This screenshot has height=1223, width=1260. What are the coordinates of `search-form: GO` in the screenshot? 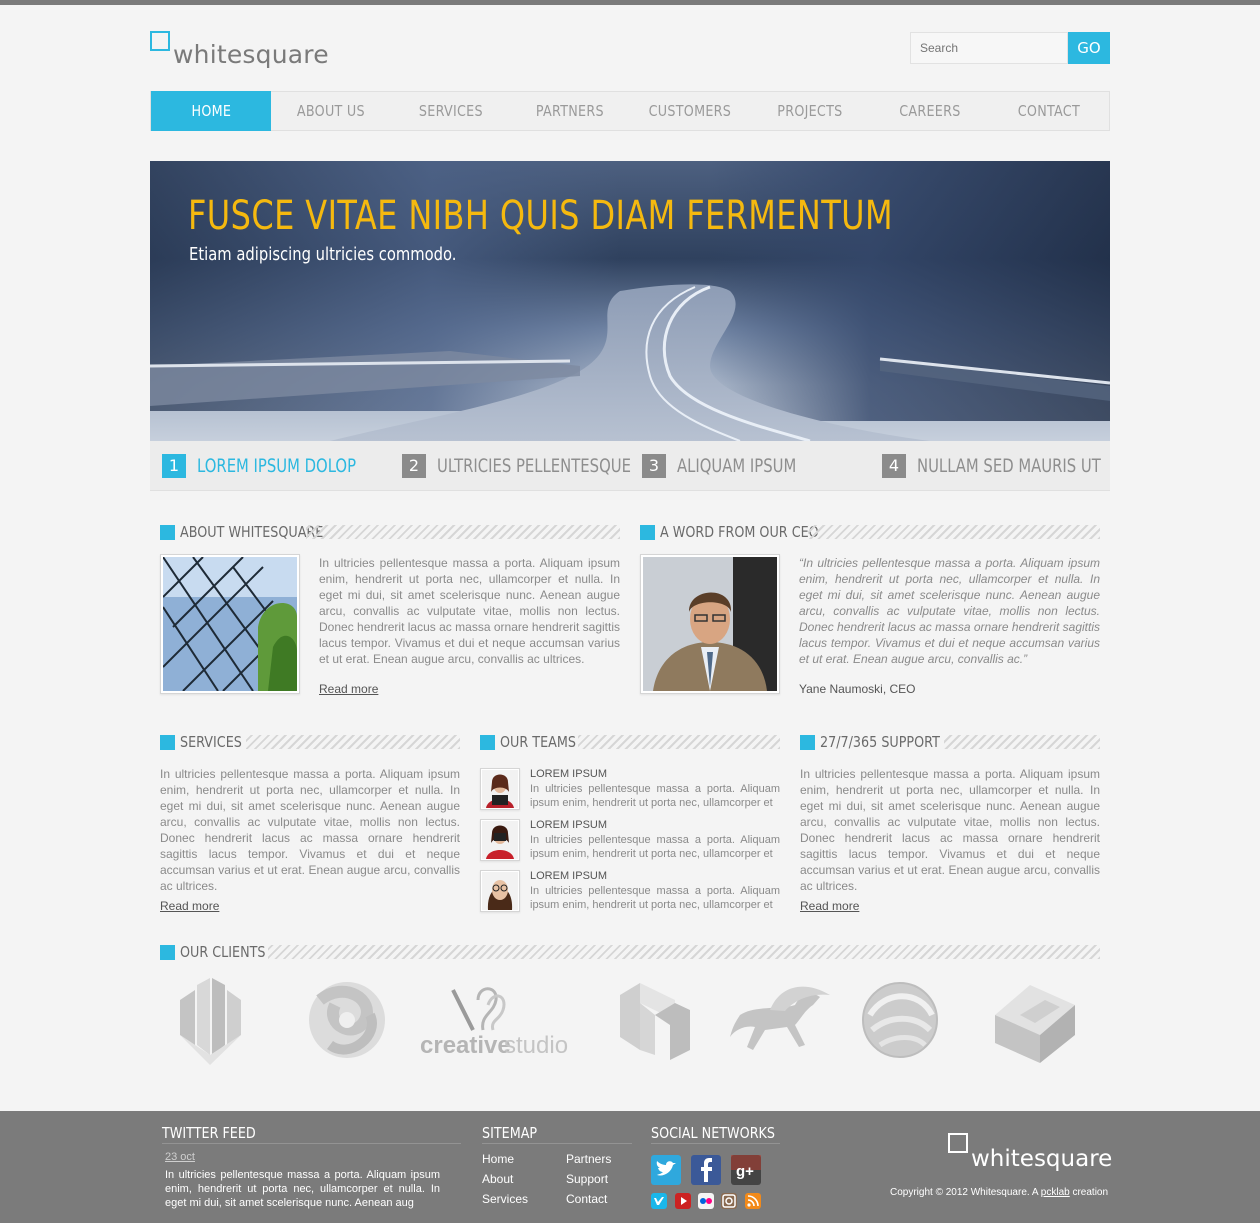 It's located at (1010, 48).